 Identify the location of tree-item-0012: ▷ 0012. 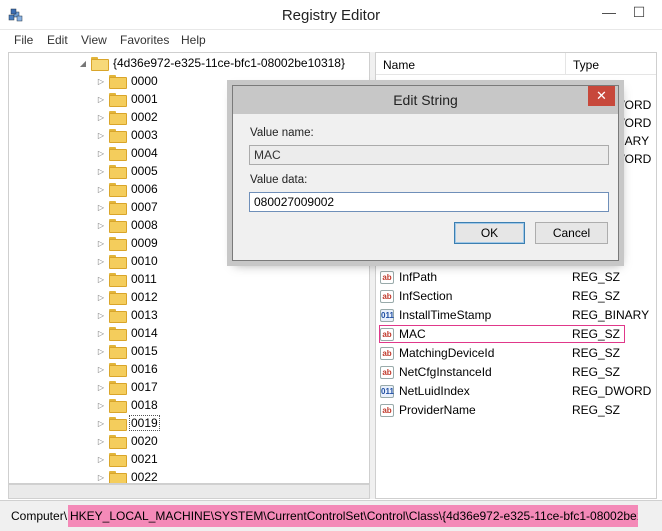
(127, 297).